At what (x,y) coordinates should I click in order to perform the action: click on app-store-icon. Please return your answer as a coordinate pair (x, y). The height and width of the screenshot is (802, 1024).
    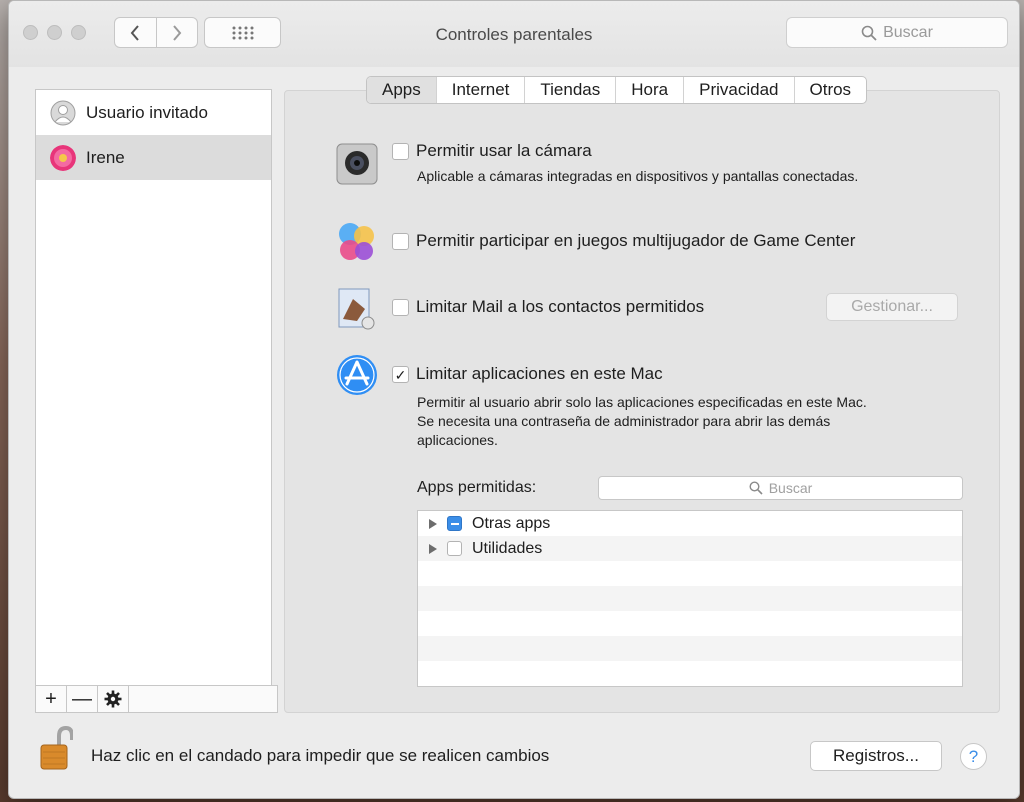
    Looking at the image, I should click on (357, 375).